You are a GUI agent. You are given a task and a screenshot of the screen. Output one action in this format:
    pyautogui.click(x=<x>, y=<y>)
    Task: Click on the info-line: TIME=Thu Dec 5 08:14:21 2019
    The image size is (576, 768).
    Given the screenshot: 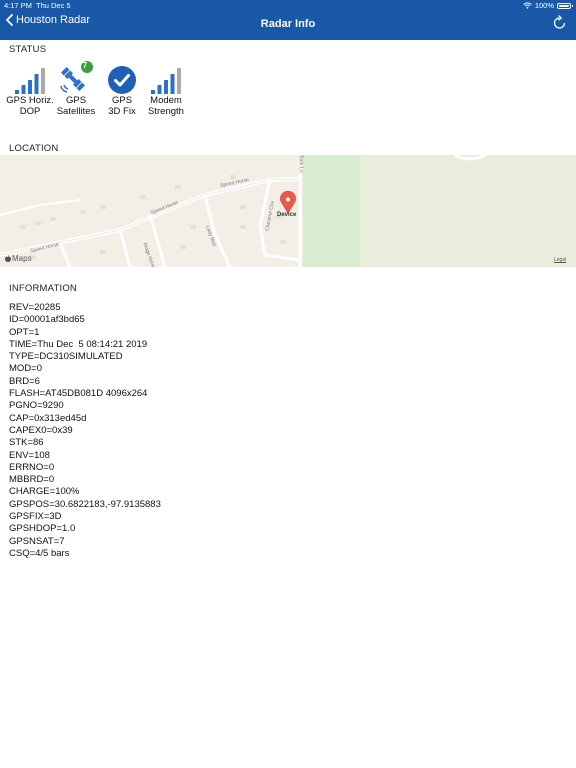 What is the action you would take?
    pyautogui.click(x=78, y=344)
    